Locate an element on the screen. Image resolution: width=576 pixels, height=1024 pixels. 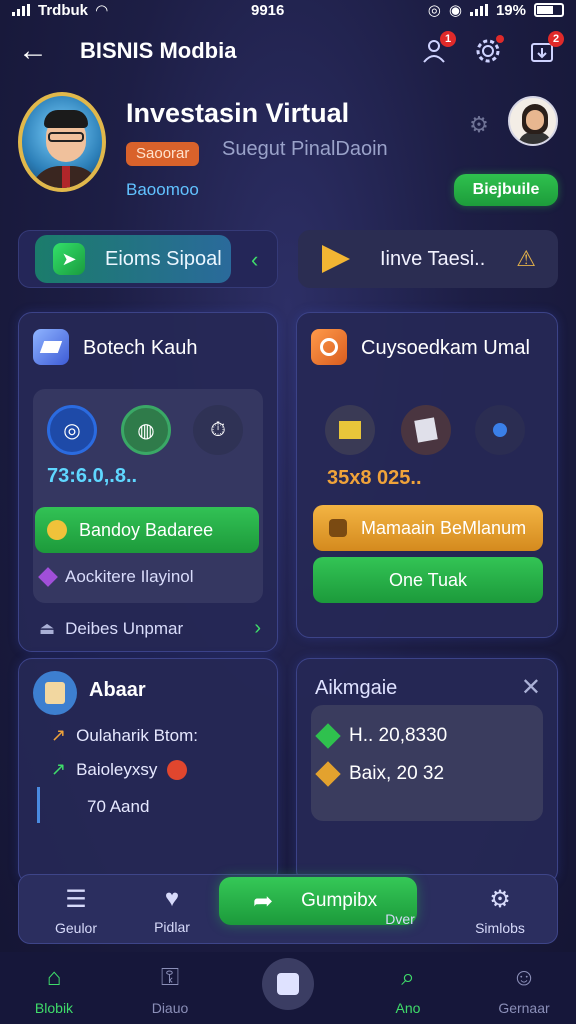
tab-profile: ☺ Gernaar is located at coordinates (524, 990).